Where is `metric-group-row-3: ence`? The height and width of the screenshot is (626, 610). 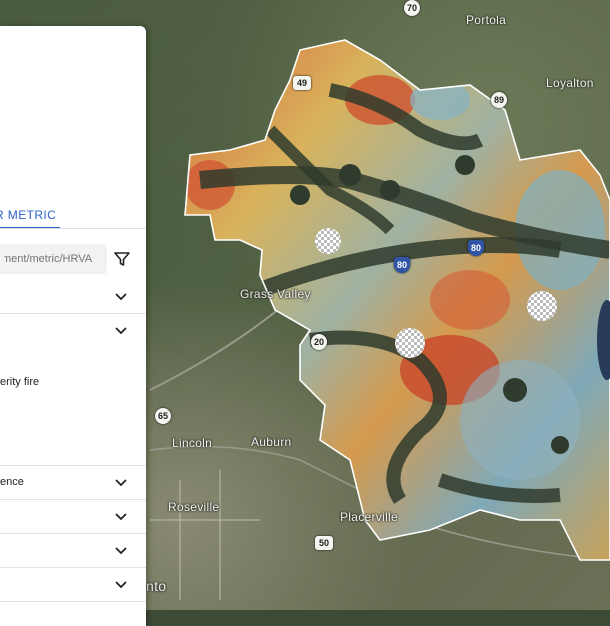 metric-group-row-3: ence is located at coordinates (73, 483).